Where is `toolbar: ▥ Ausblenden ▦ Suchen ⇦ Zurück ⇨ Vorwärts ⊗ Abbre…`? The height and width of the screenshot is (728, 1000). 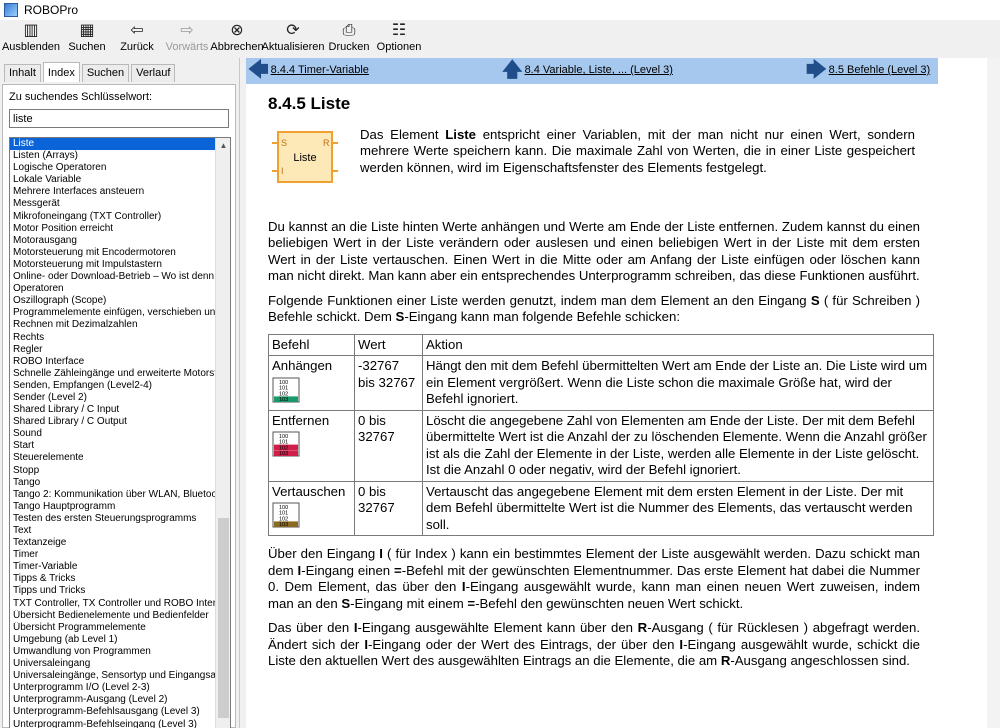 toolbar: ▥ Ausblenden ▦ Suchen ⇦ Zurück ⇨ Vorwärts ⊗ Abbre… is located at coordinates (500, 38).